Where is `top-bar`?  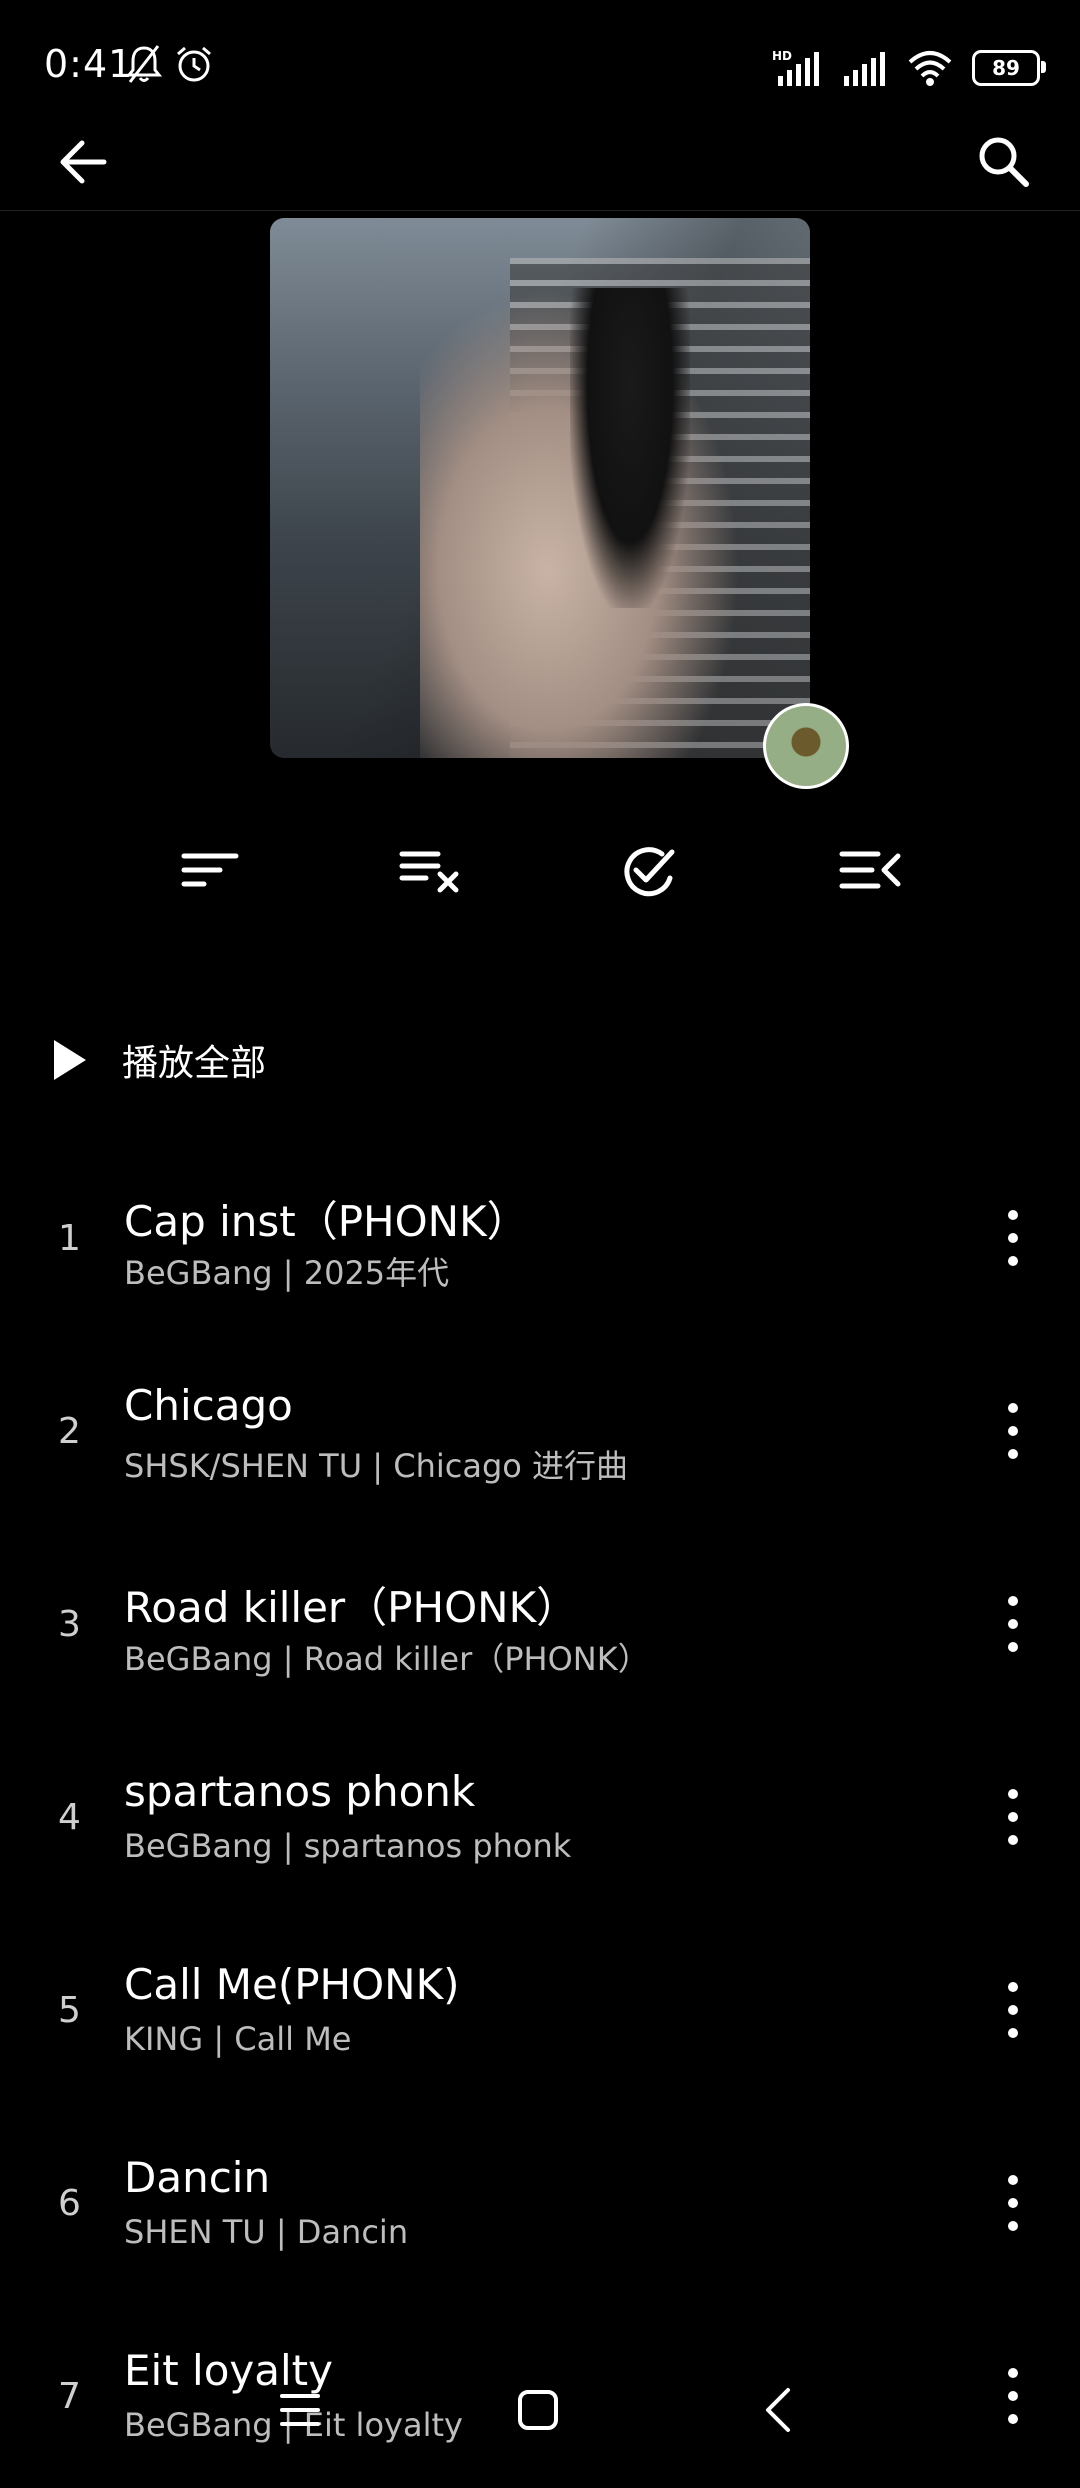
top-bar is located at coordinates (540, 170).